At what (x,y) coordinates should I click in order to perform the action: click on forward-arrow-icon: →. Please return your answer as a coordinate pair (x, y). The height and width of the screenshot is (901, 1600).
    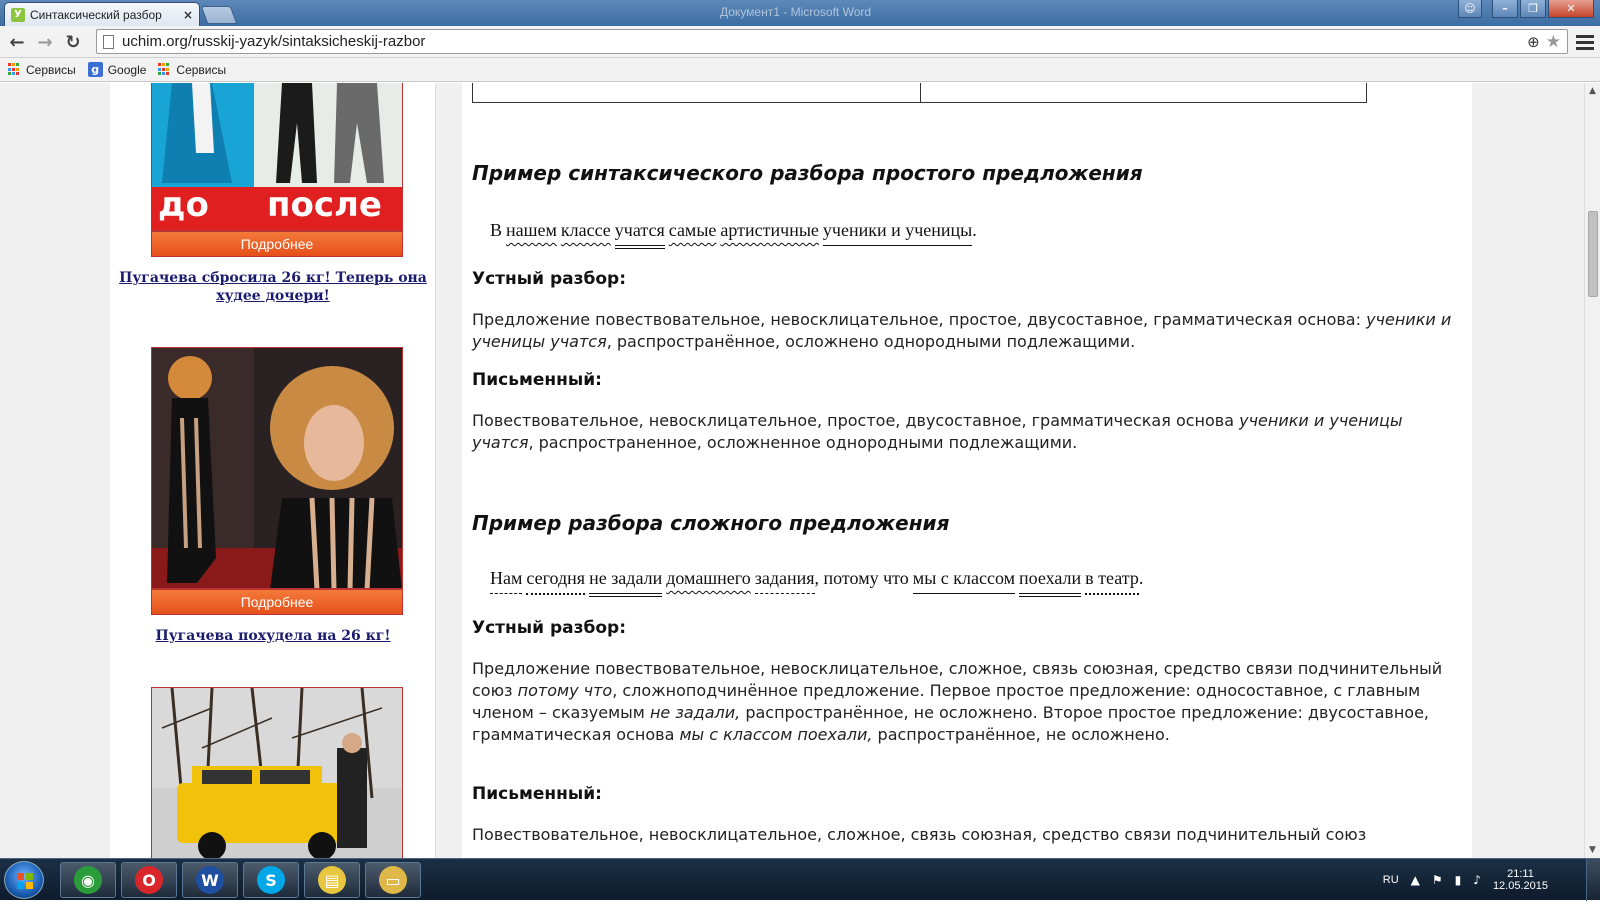
    Looking at the image, I should click on (45, 42).